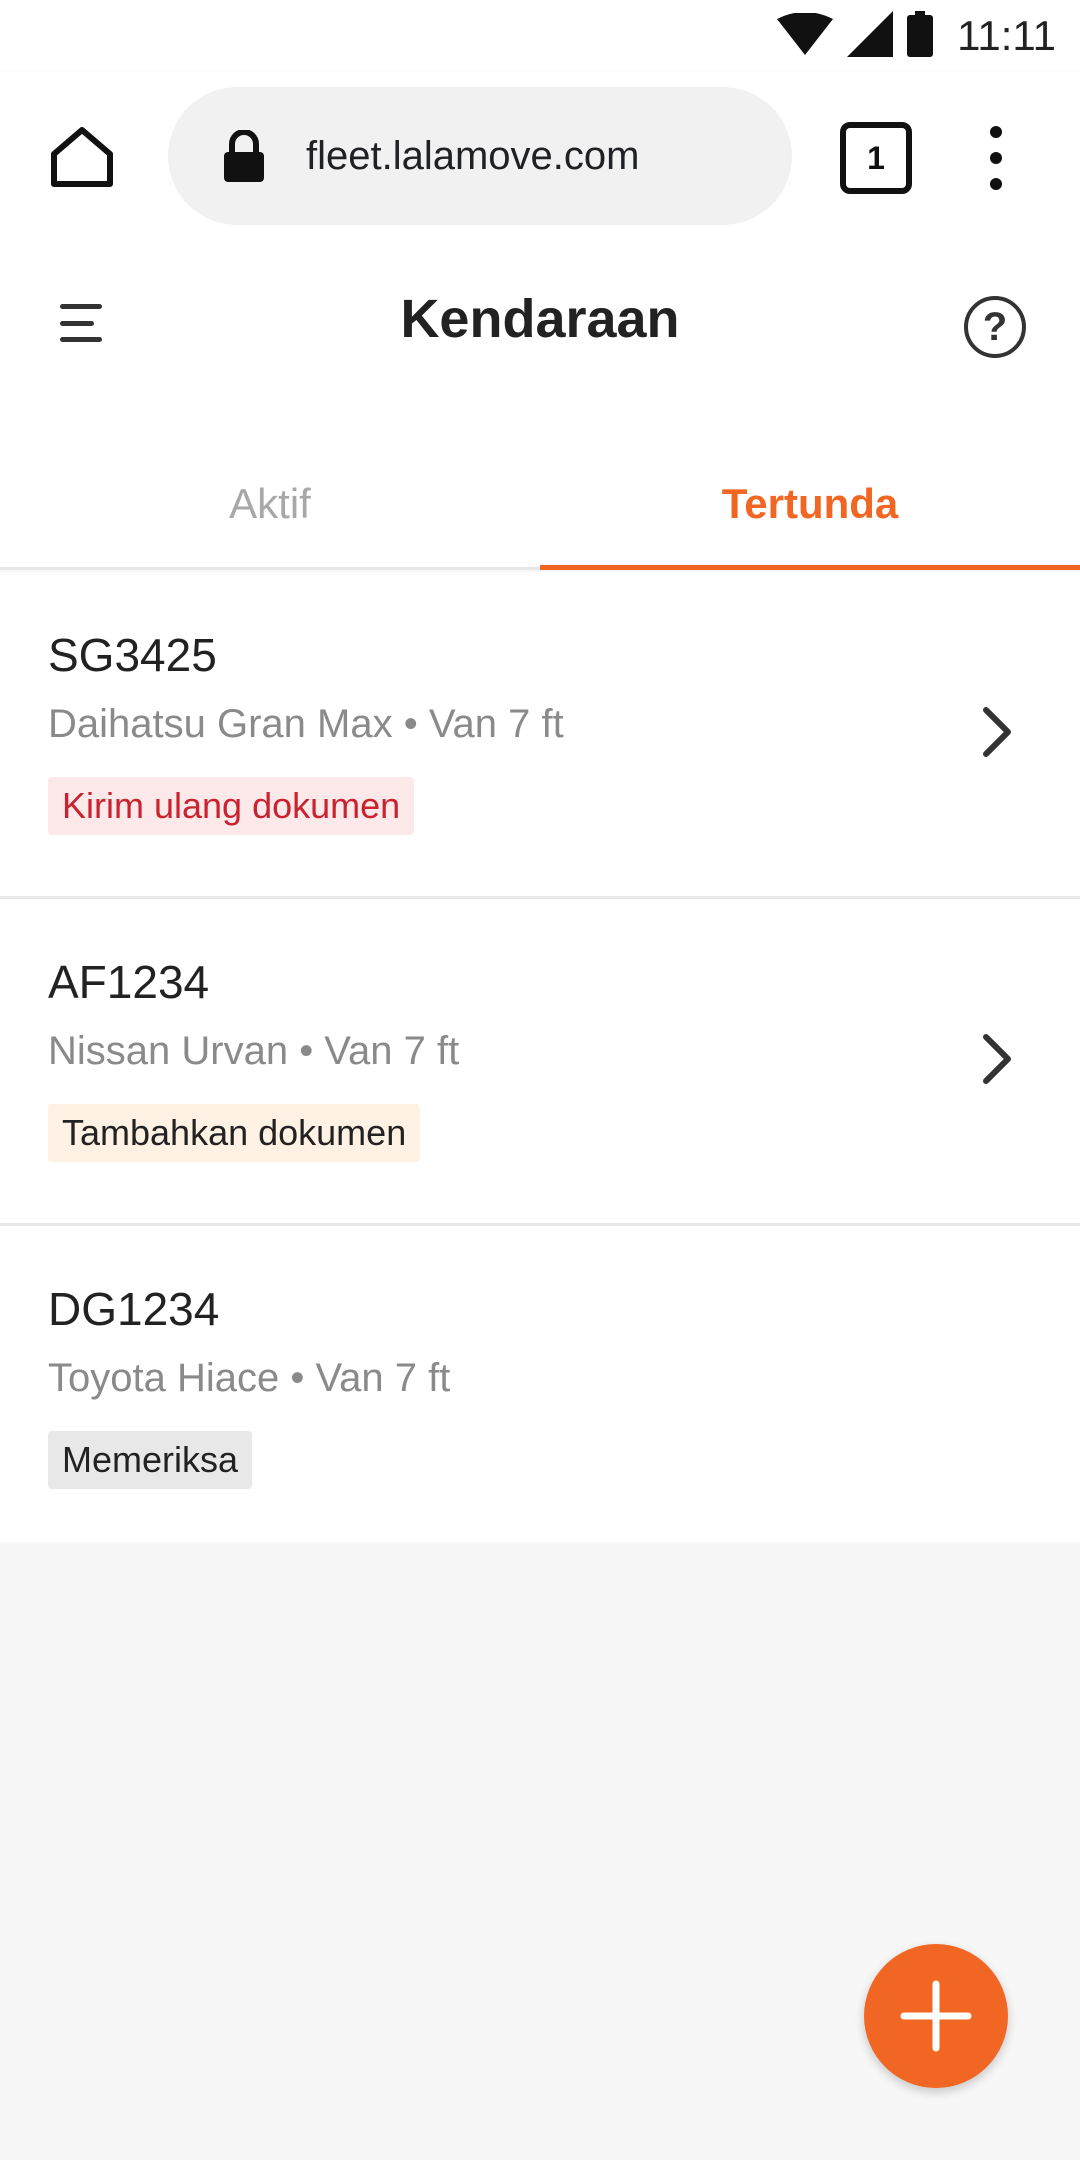 The height and width of the screenshot is (2160, 1080). I want to click on tab-switcher-button: 1, so click(876, 158).